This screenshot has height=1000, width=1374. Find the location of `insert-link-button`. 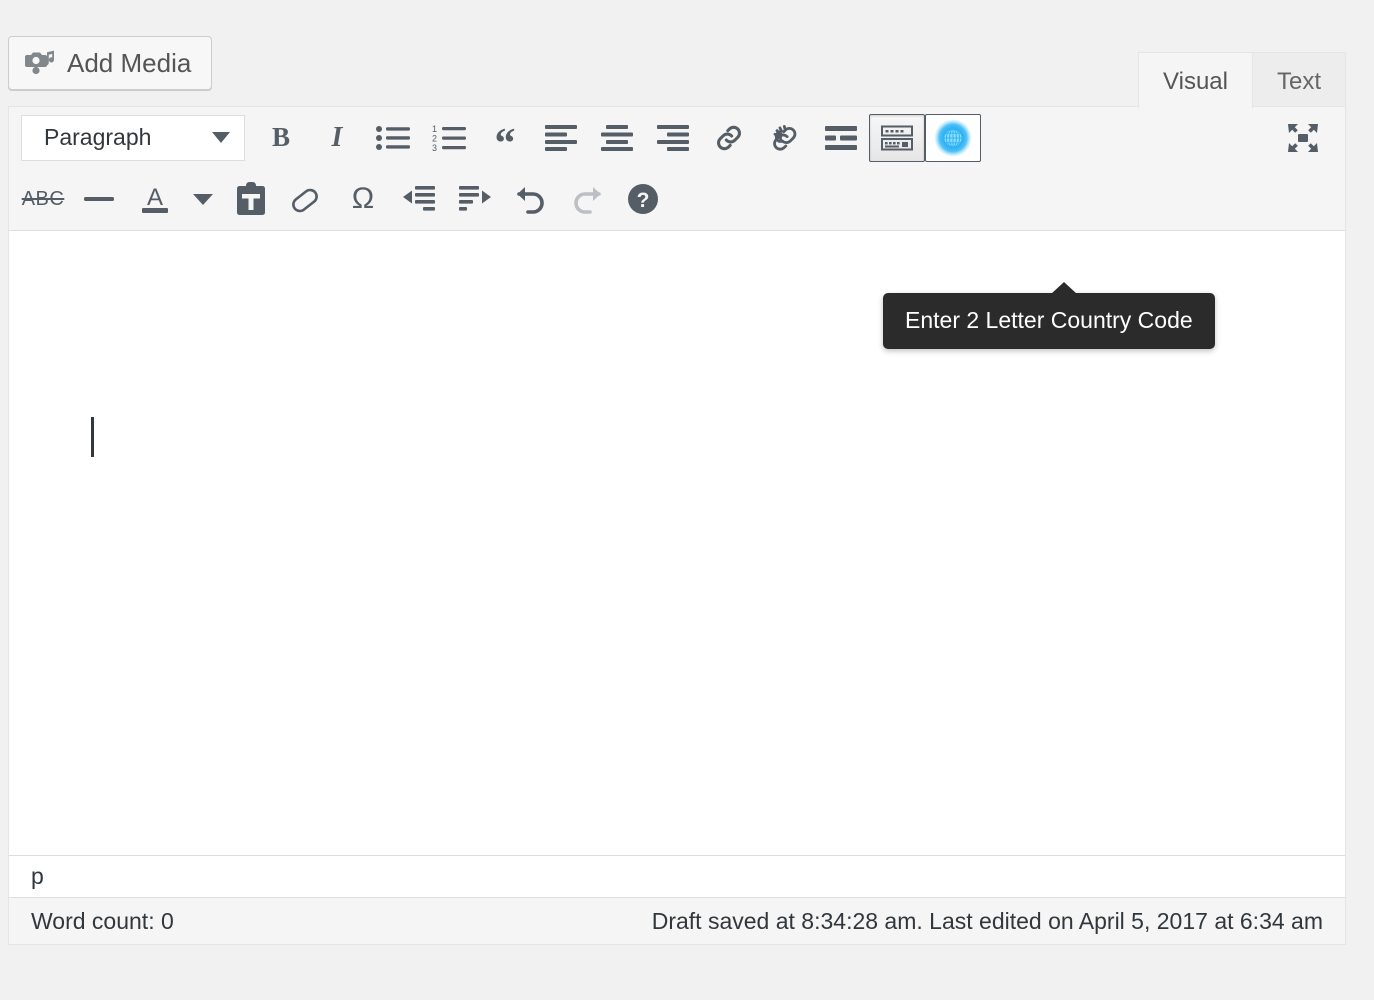

insert-link-button is located at coordinates (729, 138).